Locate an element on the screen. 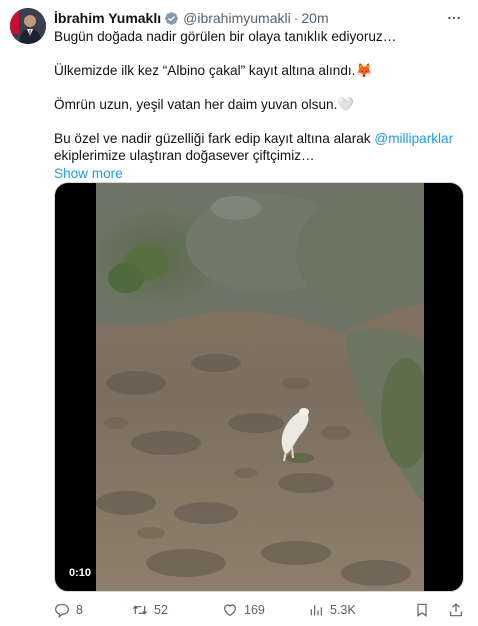 This screenshot has width=478, height=626. retweet-button: 52 is located at coordinates (177, 610).